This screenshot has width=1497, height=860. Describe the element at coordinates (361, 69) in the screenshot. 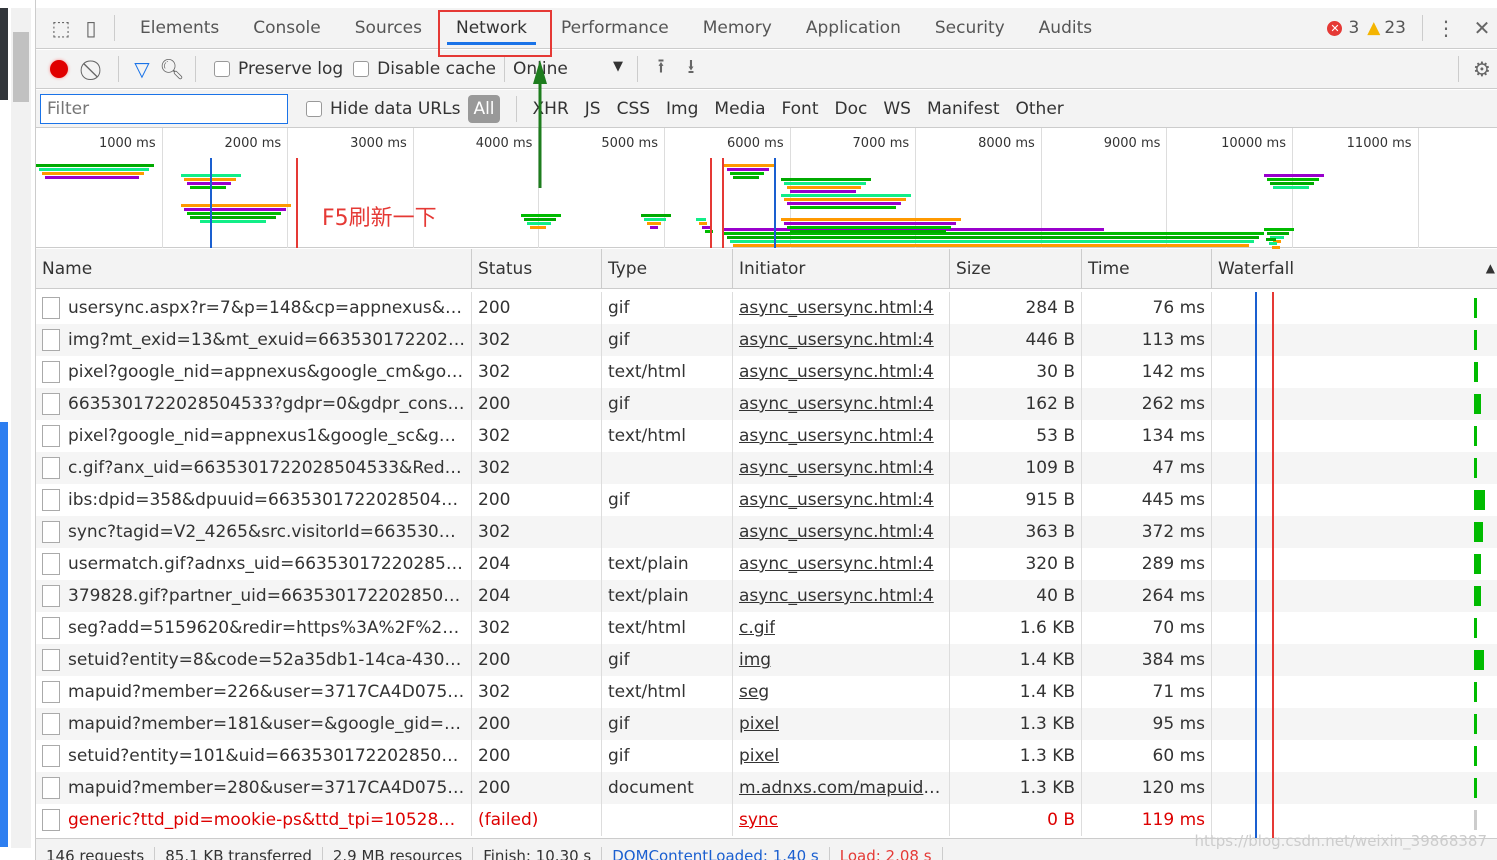

I see `disable-cache-checkbox` at that location.